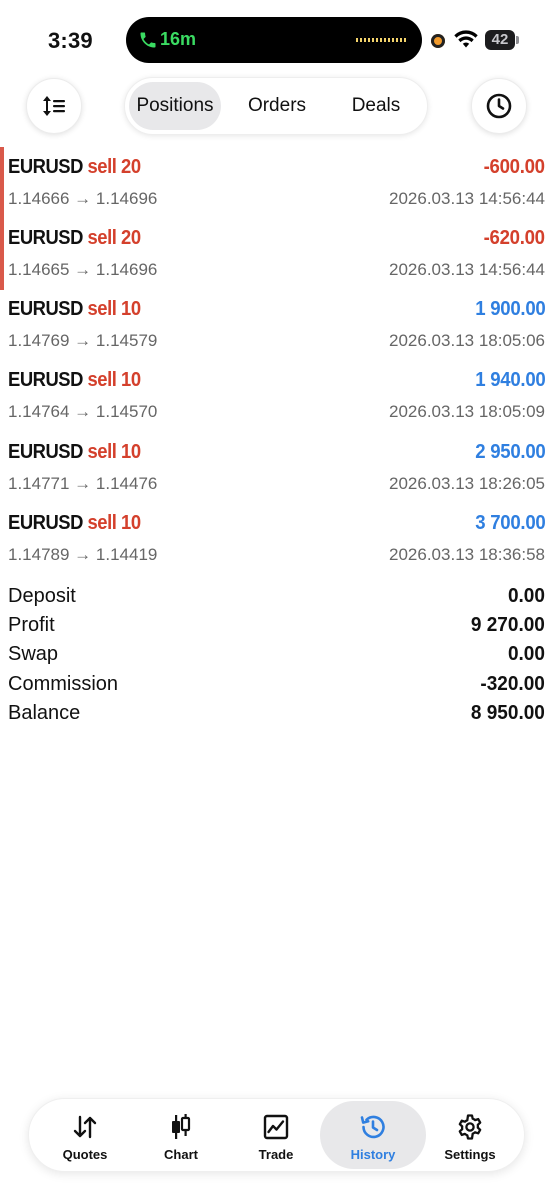  Describe the element at coordinates (276, 714) in the screenshot. I see `summary-balance: Balance 8 950.00` at that location.